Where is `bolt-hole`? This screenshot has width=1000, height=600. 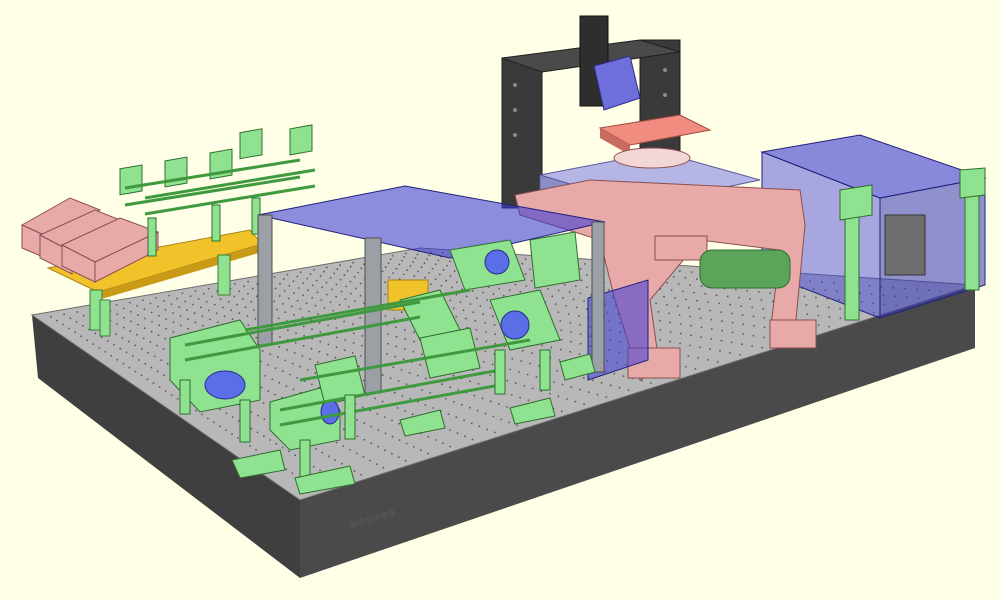 bolt-hole is located at coordinates (515, 135).